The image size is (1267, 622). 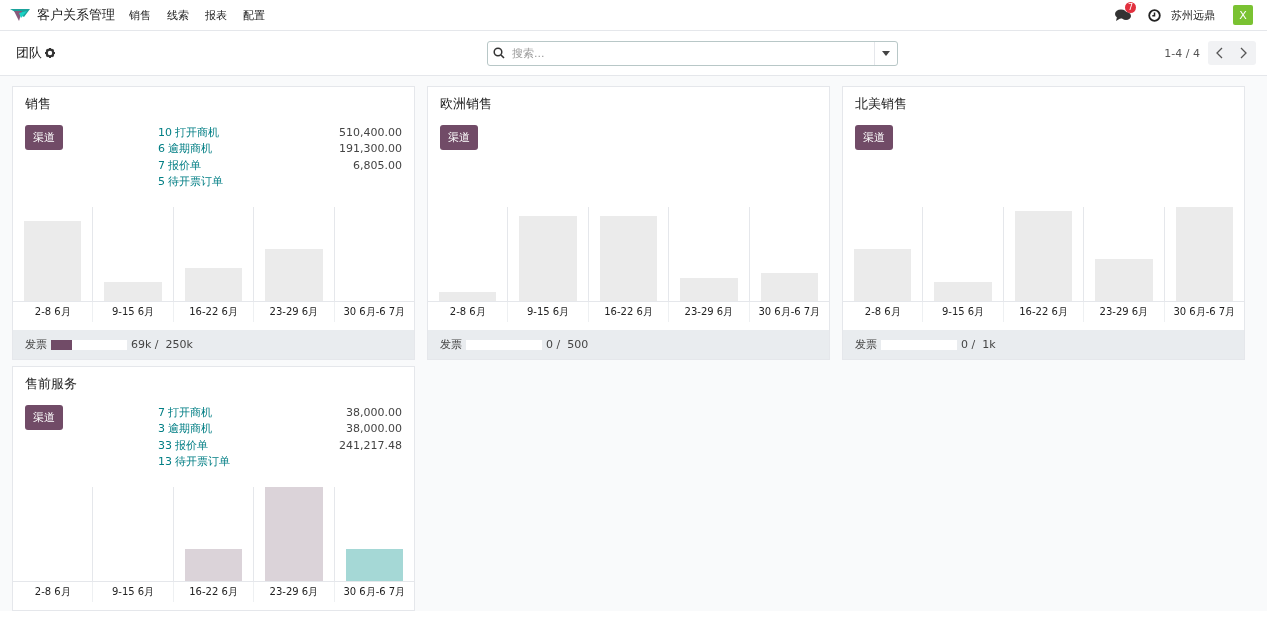 I want to click on stat-link: 6 逾期商机, so click(x=185, y=149).